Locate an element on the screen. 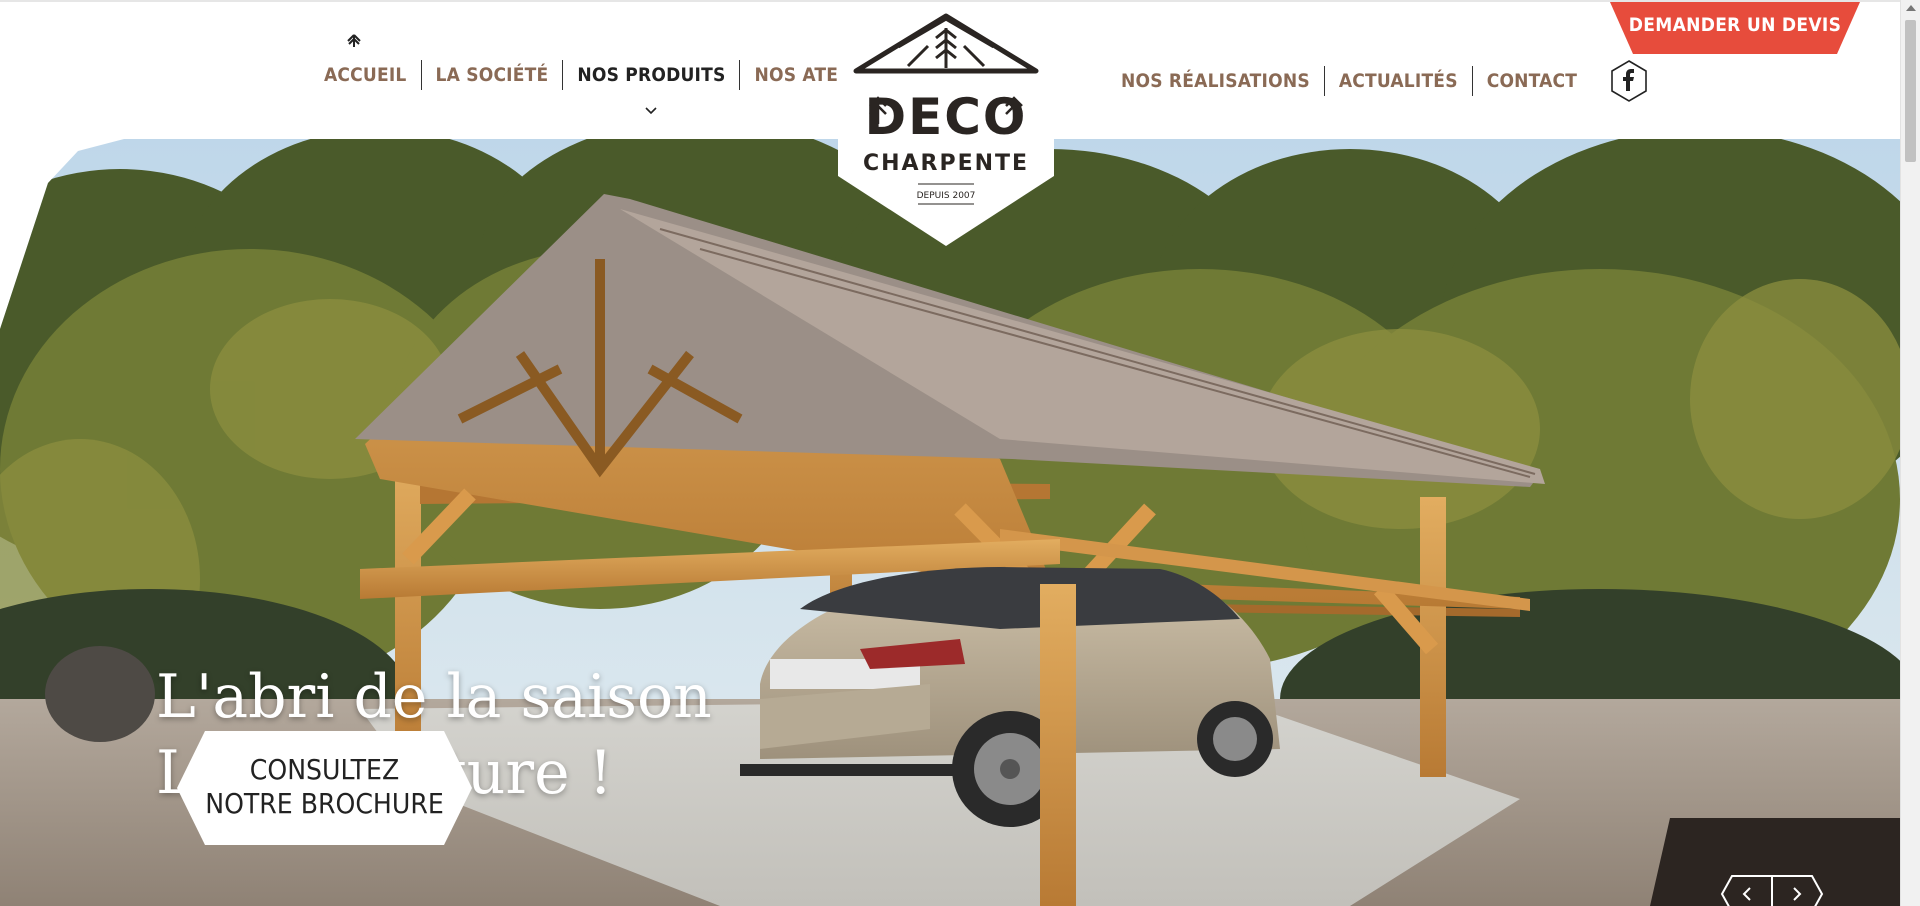 Image resolution: width=1920 pixels, height=906 pixels. nav-la-societe: LA SOCIÉTÉ is located at coordinates (492, 75).